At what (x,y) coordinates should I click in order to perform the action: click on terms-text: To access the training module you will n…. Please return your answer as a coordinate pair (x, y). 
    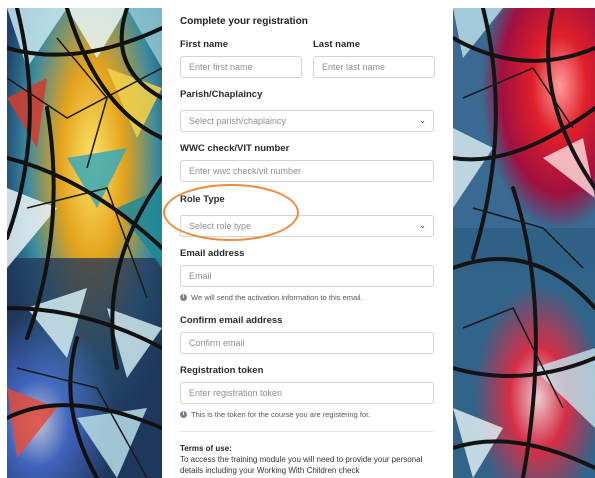
    Looking at the image, I should click on (301, 465).